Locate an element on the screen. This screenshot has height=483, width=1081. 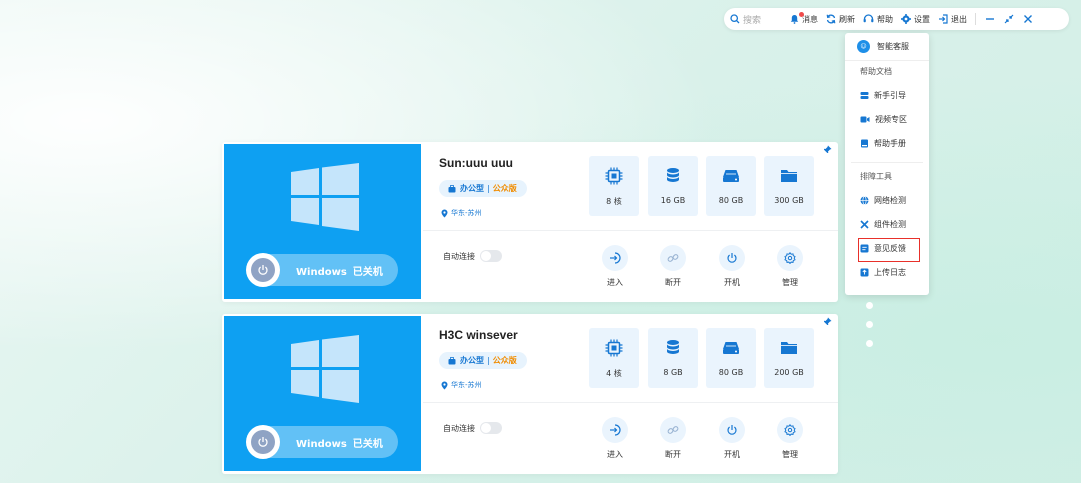
menu-item-label: 新手引导 is located at coordinates (890, 95).